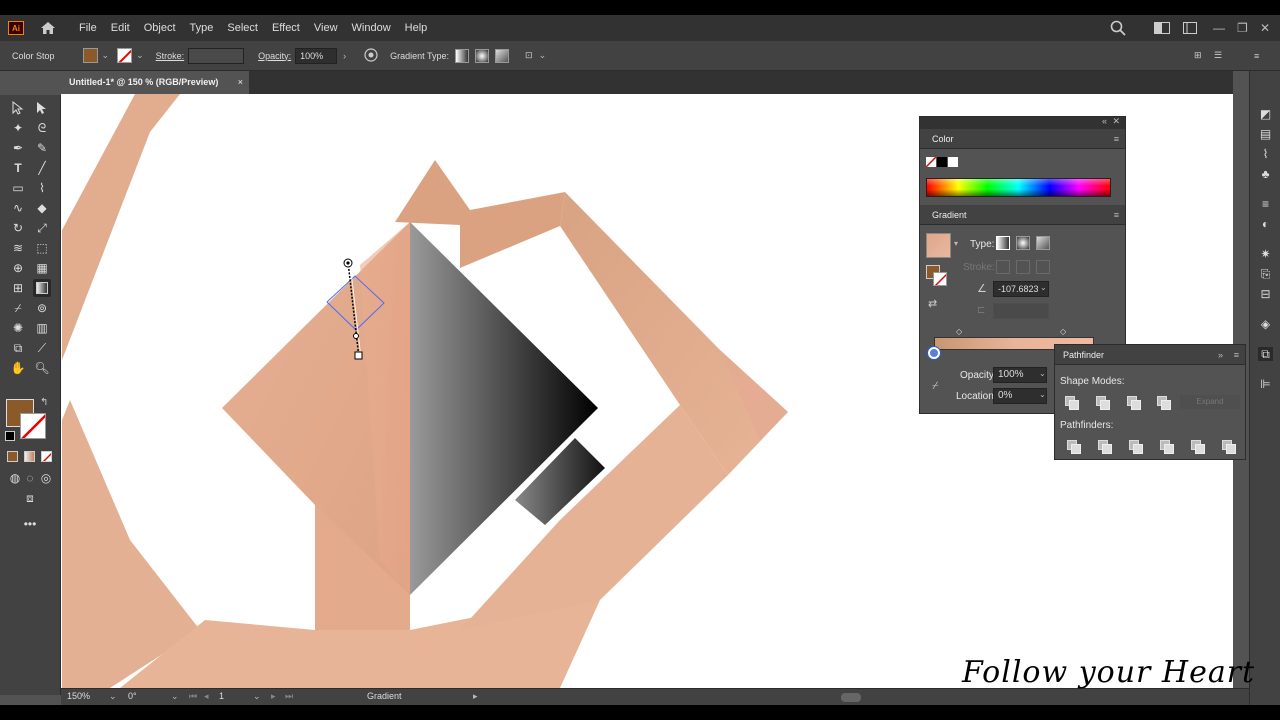 Image resolution: width=1280 pixels, height=720 pixels. Describe the element at coordinates (18, 168) in the screenshot. I see `type-tool-icon: T` at that location.